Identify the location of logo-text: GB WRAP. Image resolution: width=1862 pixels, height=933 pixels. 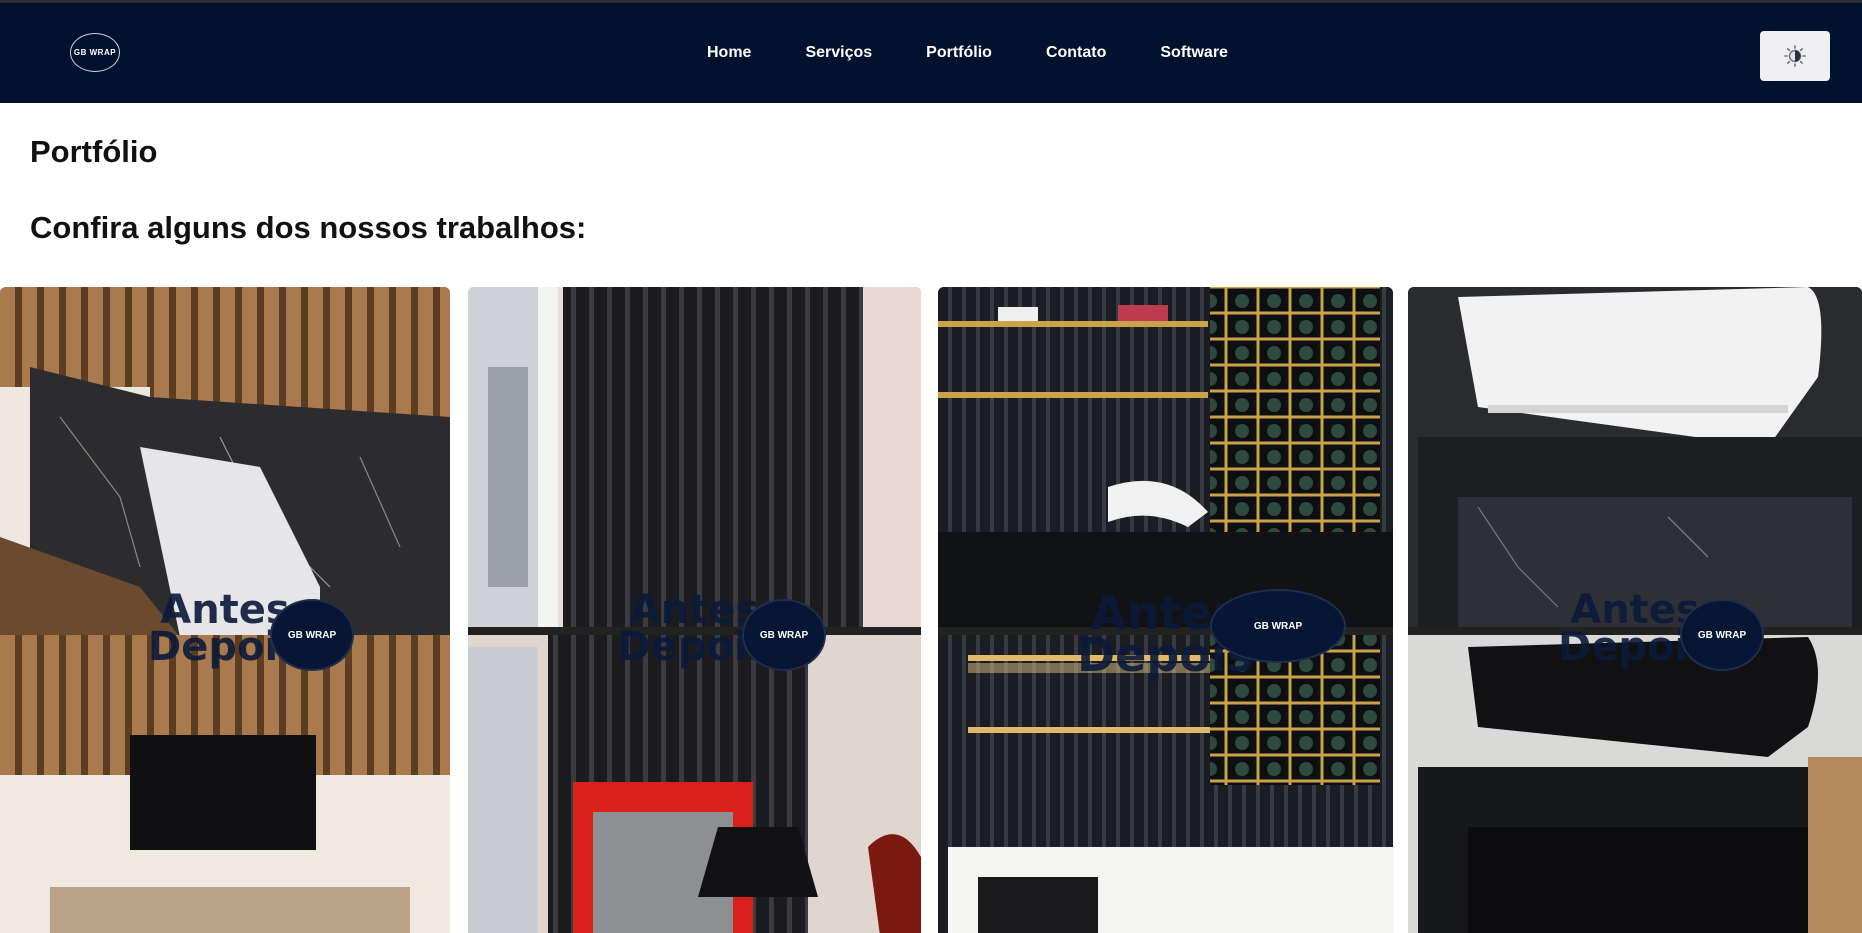
(95, 52).